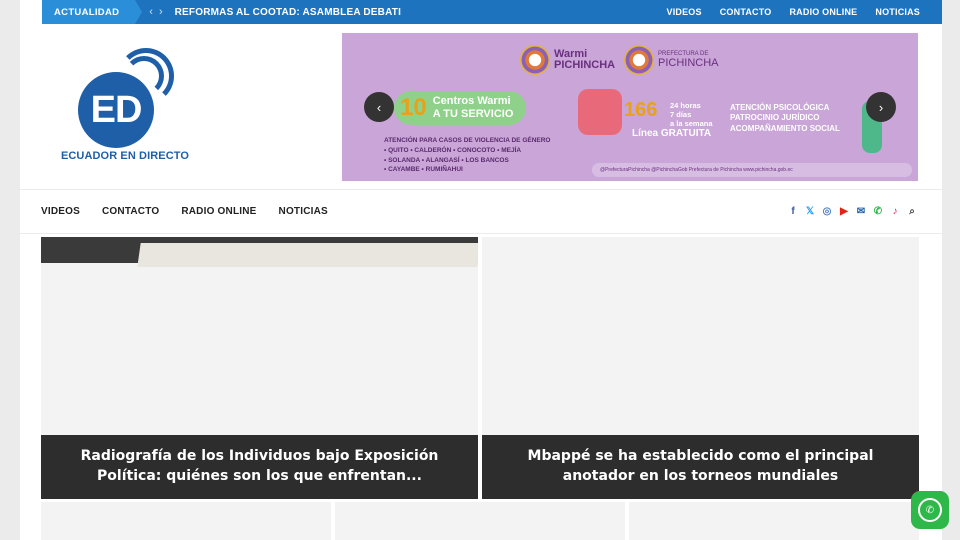 The width and height of the screenshot is (960, 540). What do you see at coordinates (471, 101) in the screenshot?
I see `banner-pill-line1: Centros Warmi` at bounding box center [471, 101].